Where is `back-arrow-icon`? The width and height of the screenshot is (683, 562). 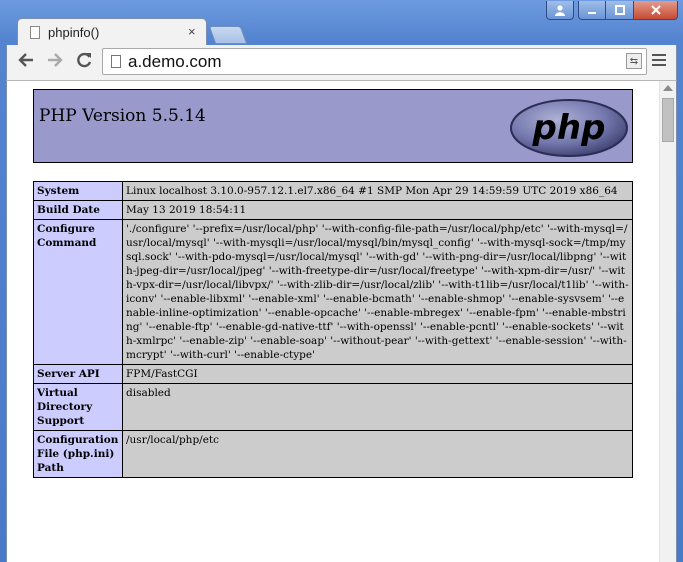 back-arrow-icon is located at coordinates (25, 60).